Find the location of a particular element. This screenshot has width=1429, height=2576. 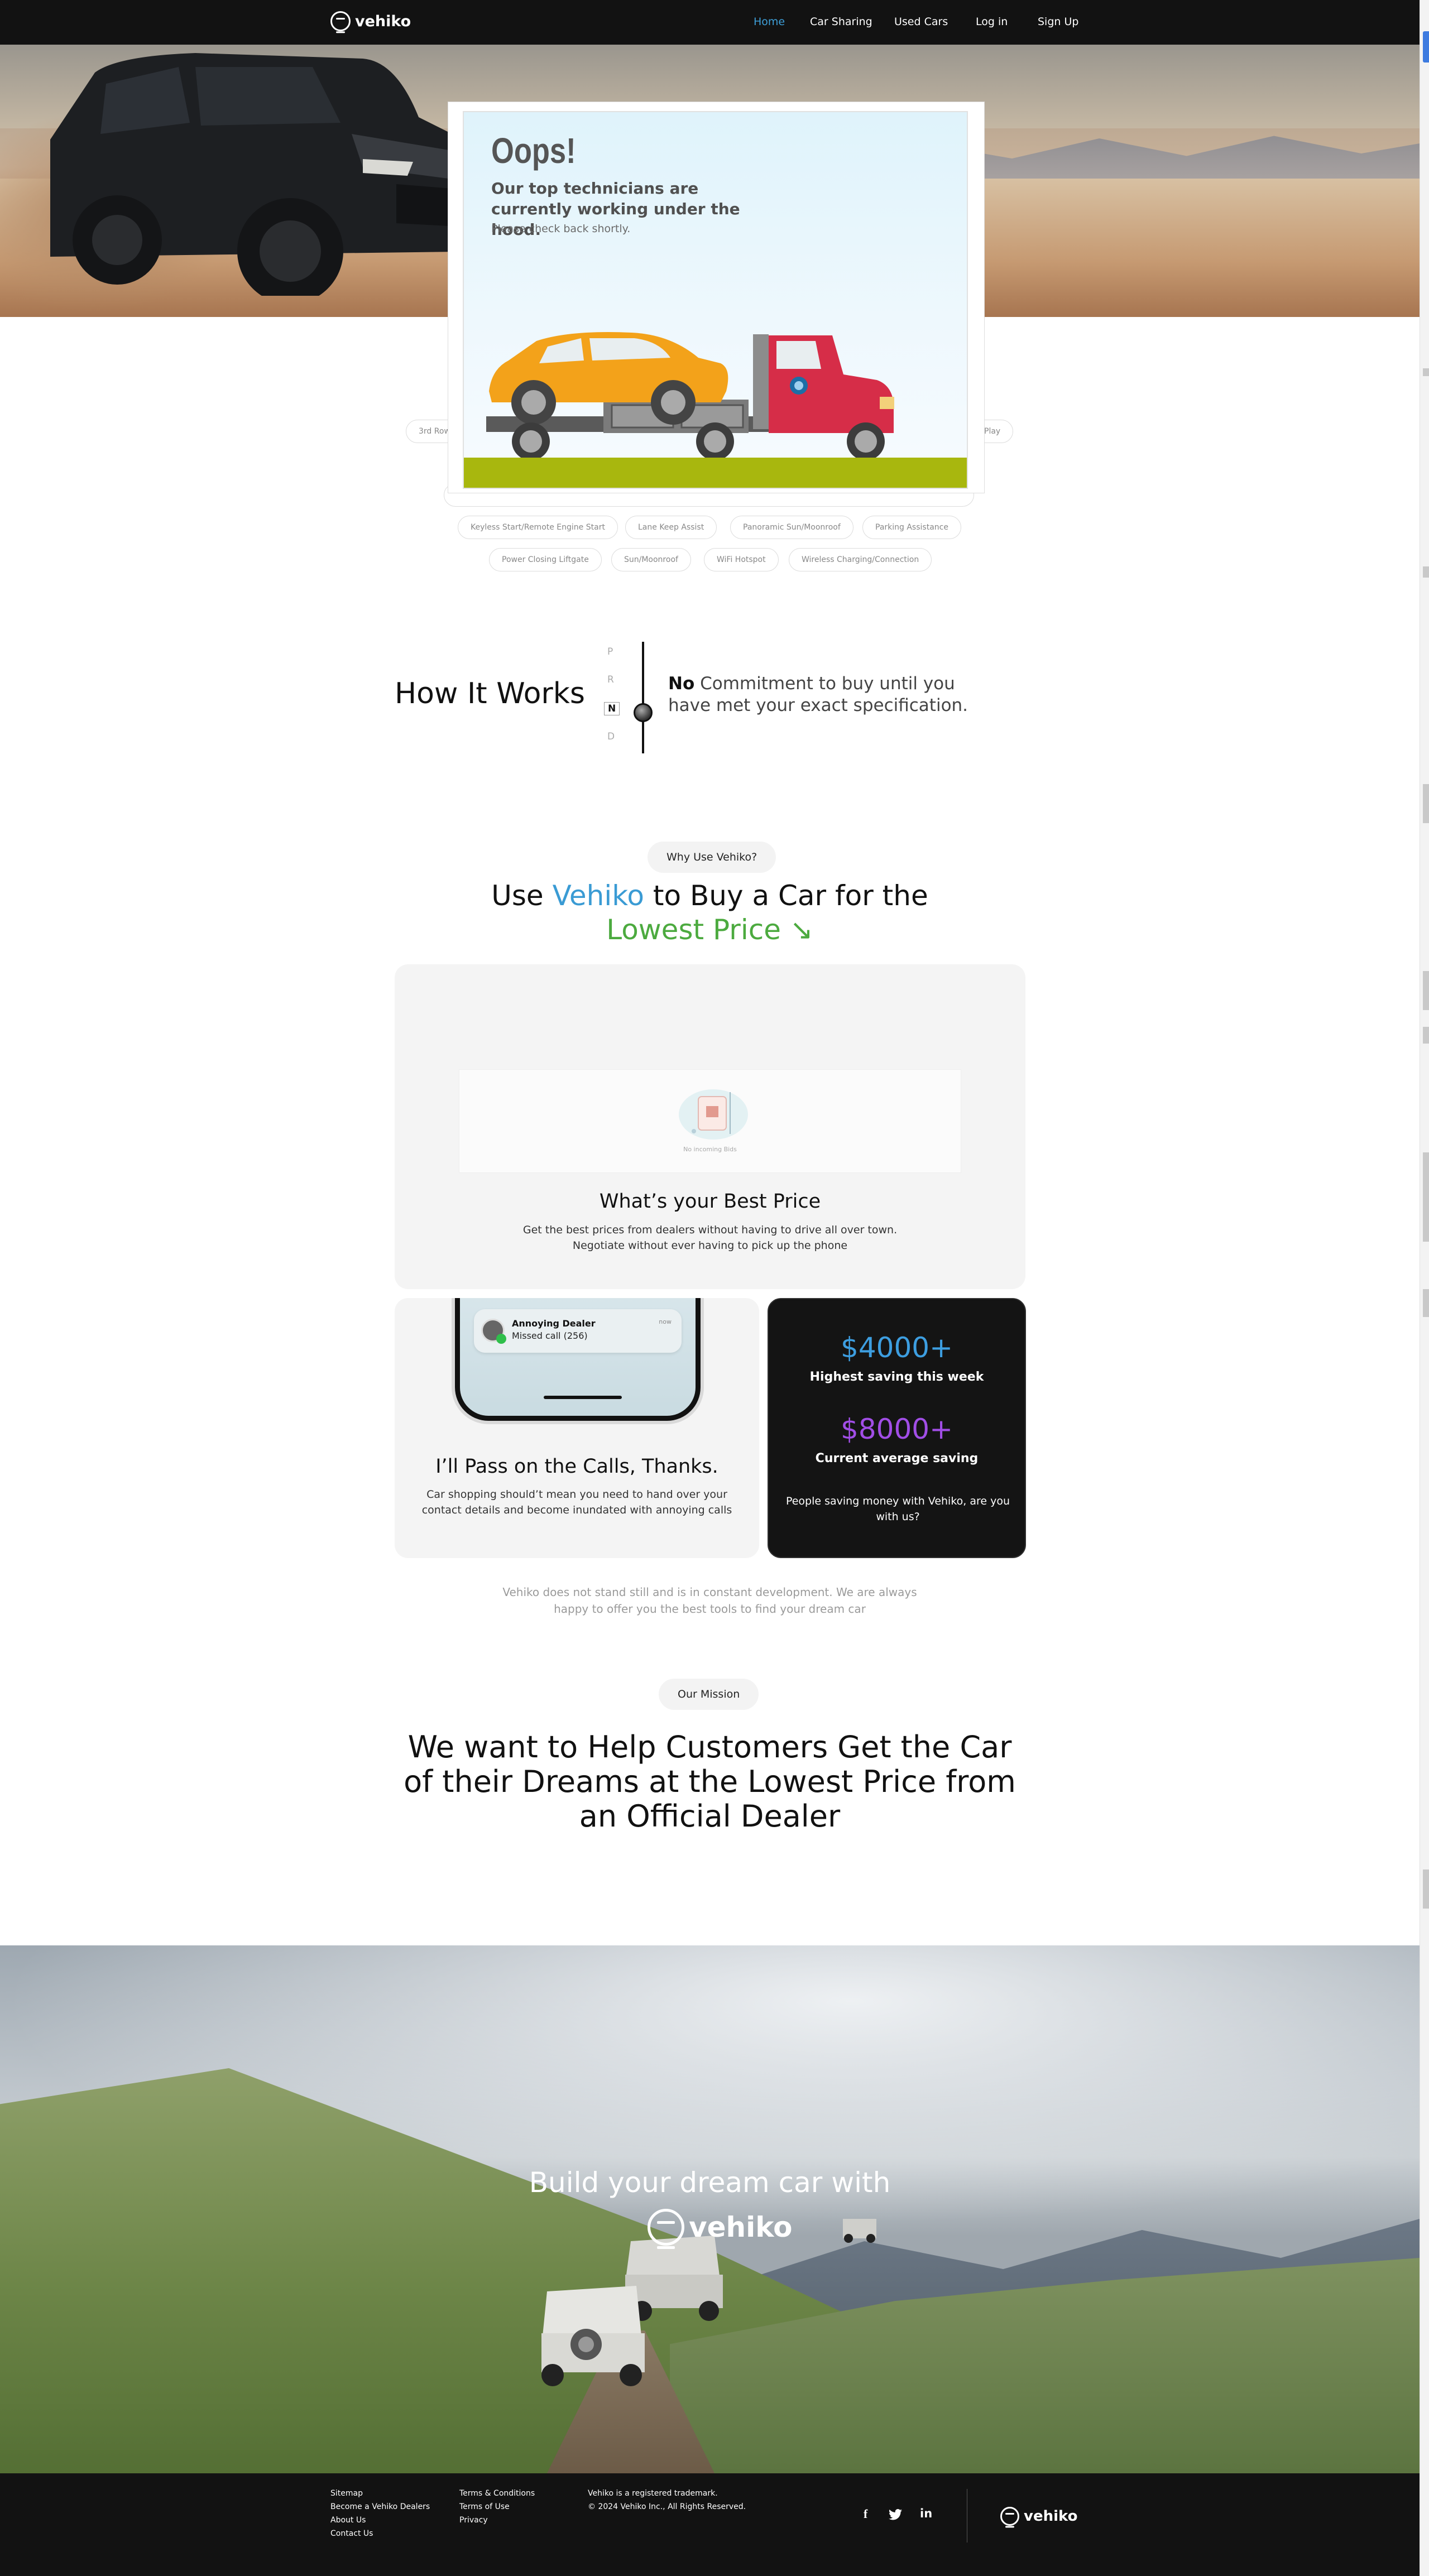

mission-pill: Our Mission is located at coordinates (709, 1694).